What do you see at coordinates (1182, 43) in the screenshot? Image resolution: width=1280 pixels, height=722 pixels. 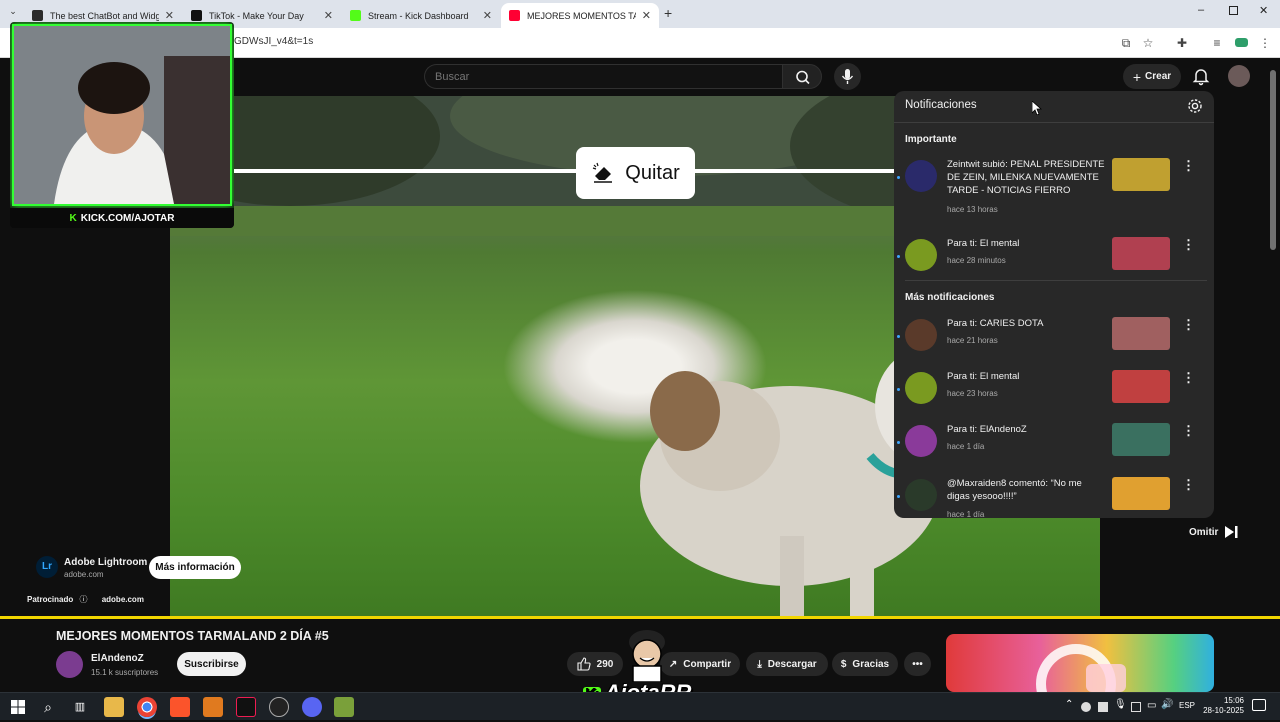 I see `extensions-icon: ✚` at bounding box center [1182, 43].